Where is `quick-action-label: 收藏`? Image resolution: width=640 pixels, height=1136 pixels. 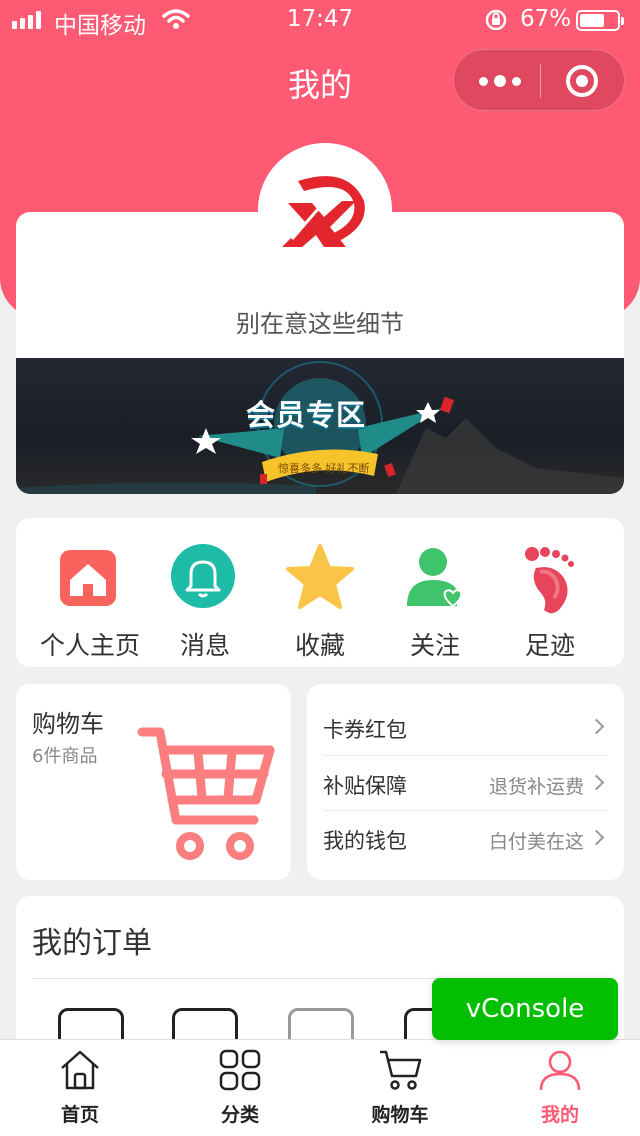 quick-action-label: 收藏 is located at coordinates (319, 645).